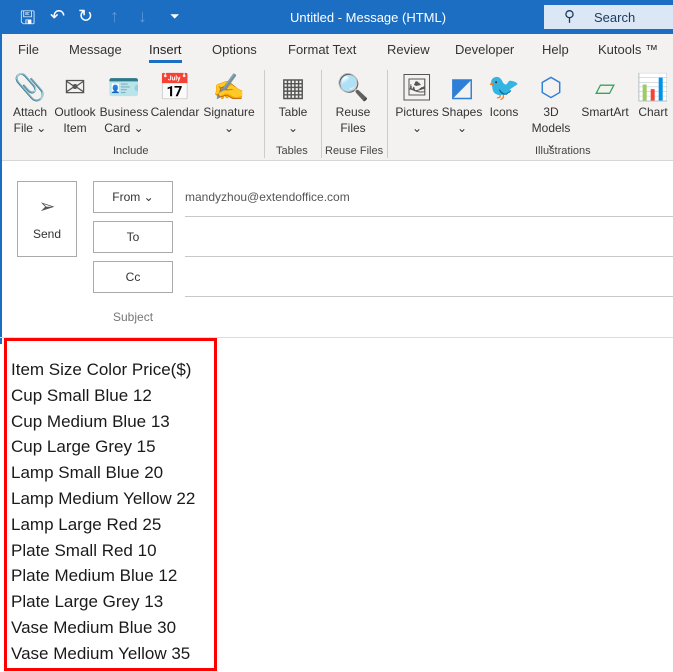 This screenshot has width=673, height=672. Describe the element at coordinates (417, 87) in the screenshot. I see `picture-icon: 🖼` at that location.